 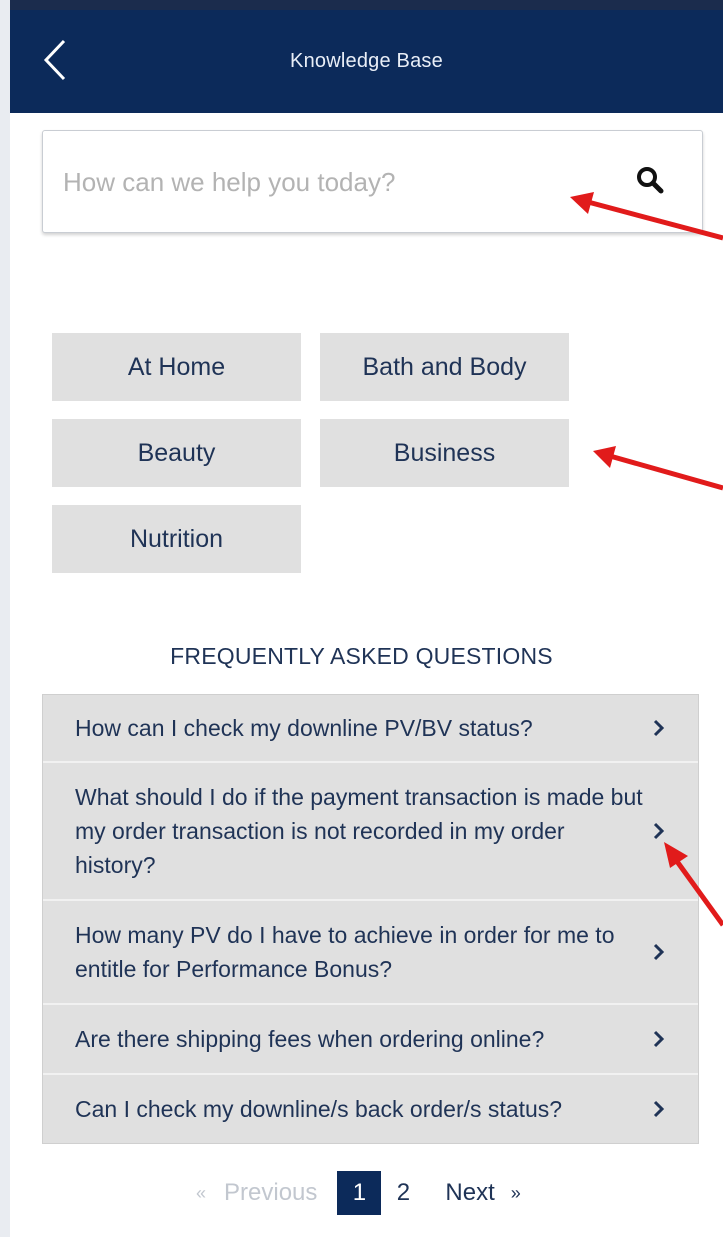 I want to click on left-edge, so click(x=5, y=618).